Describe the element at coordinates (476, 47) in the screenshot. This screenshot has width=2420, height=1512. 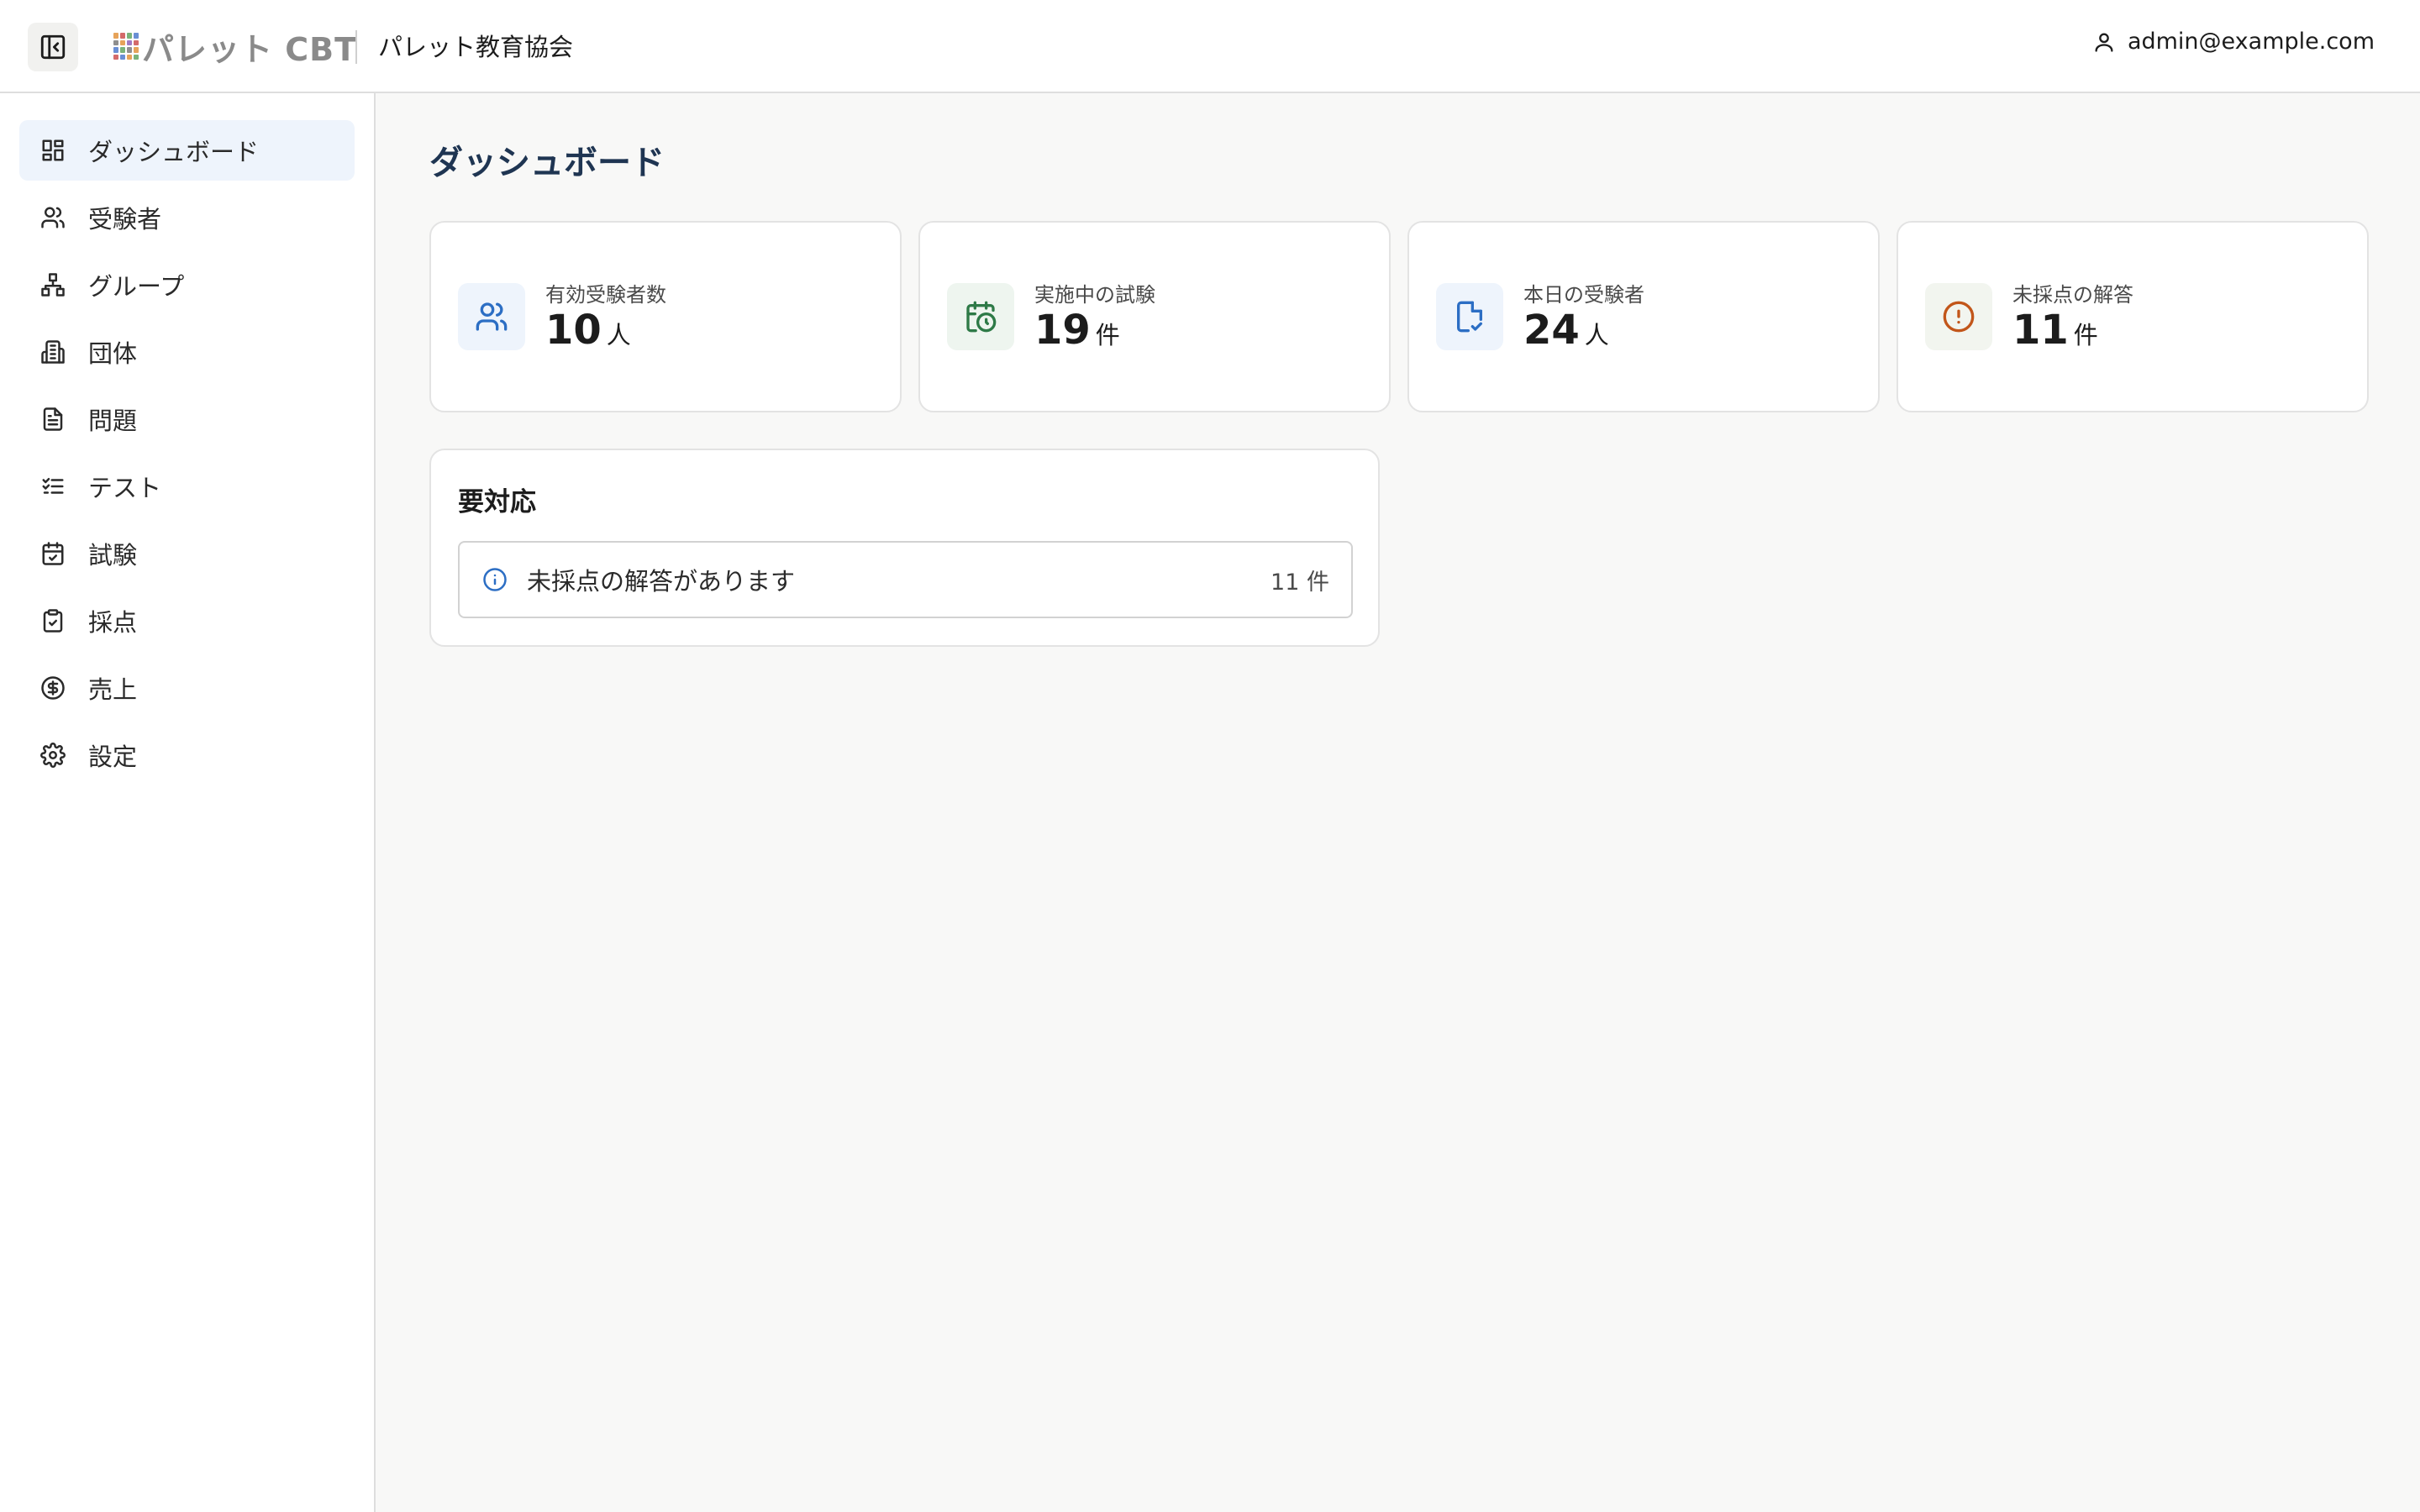
I see `organization-name: パレット教育協会` at that location.